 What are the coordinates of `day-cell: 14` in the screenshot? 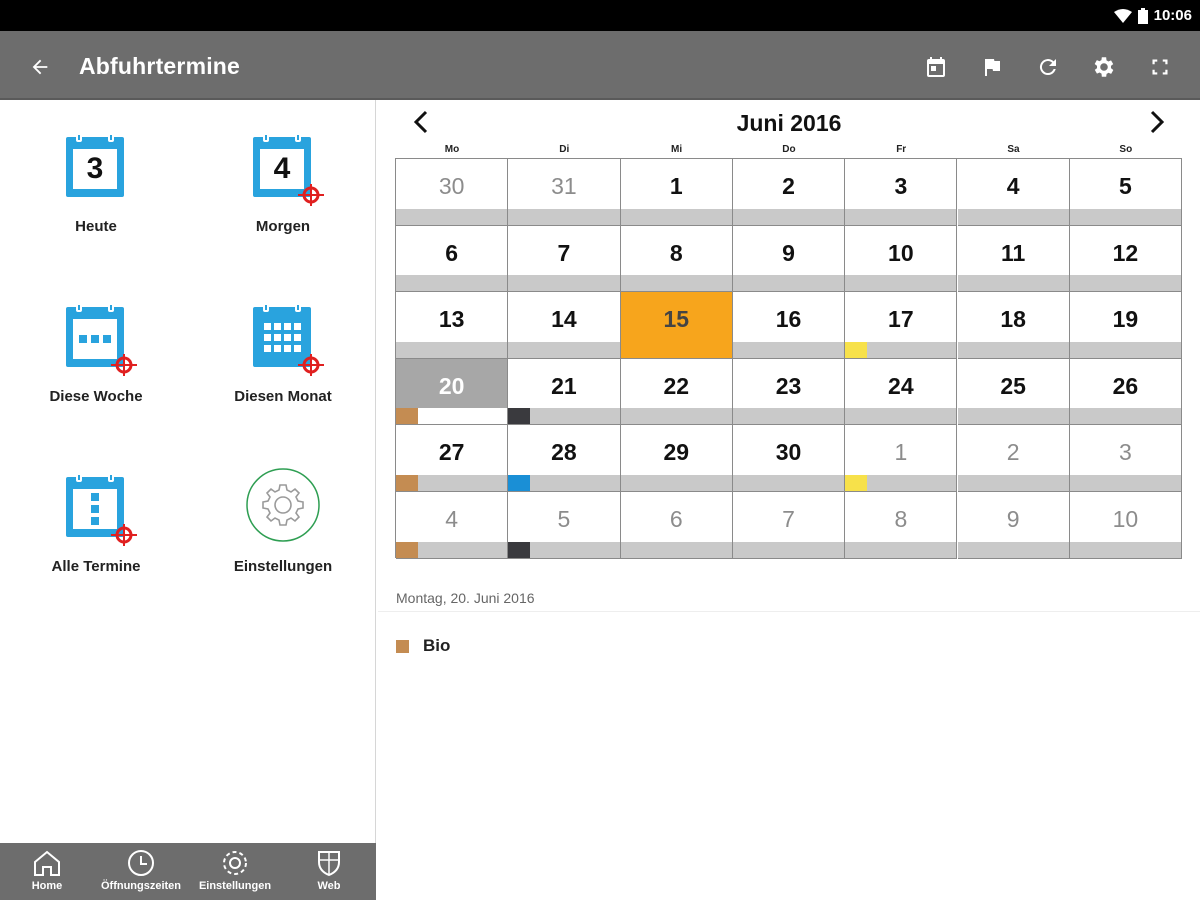 It's located at (564, 325).